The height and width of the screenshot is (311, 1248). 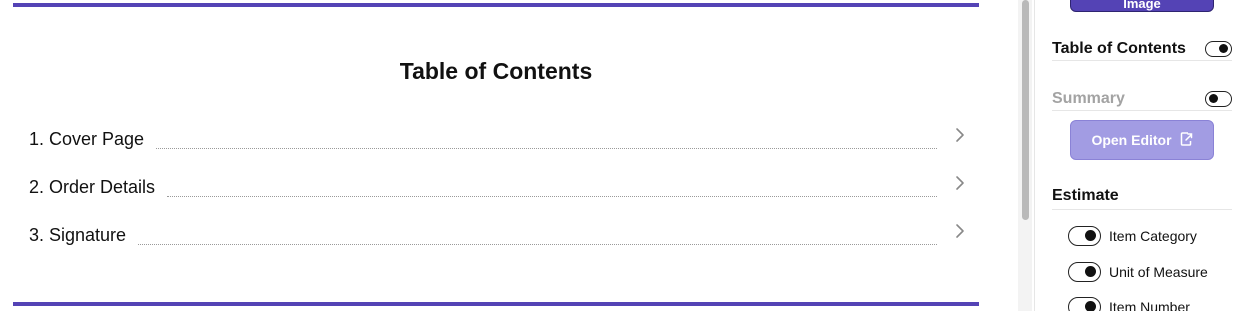 What do you see at coordinates (1025, 110) in the screenshot?
I see `preview-scrollbar-thumb` at bounding box center [1025, 110].